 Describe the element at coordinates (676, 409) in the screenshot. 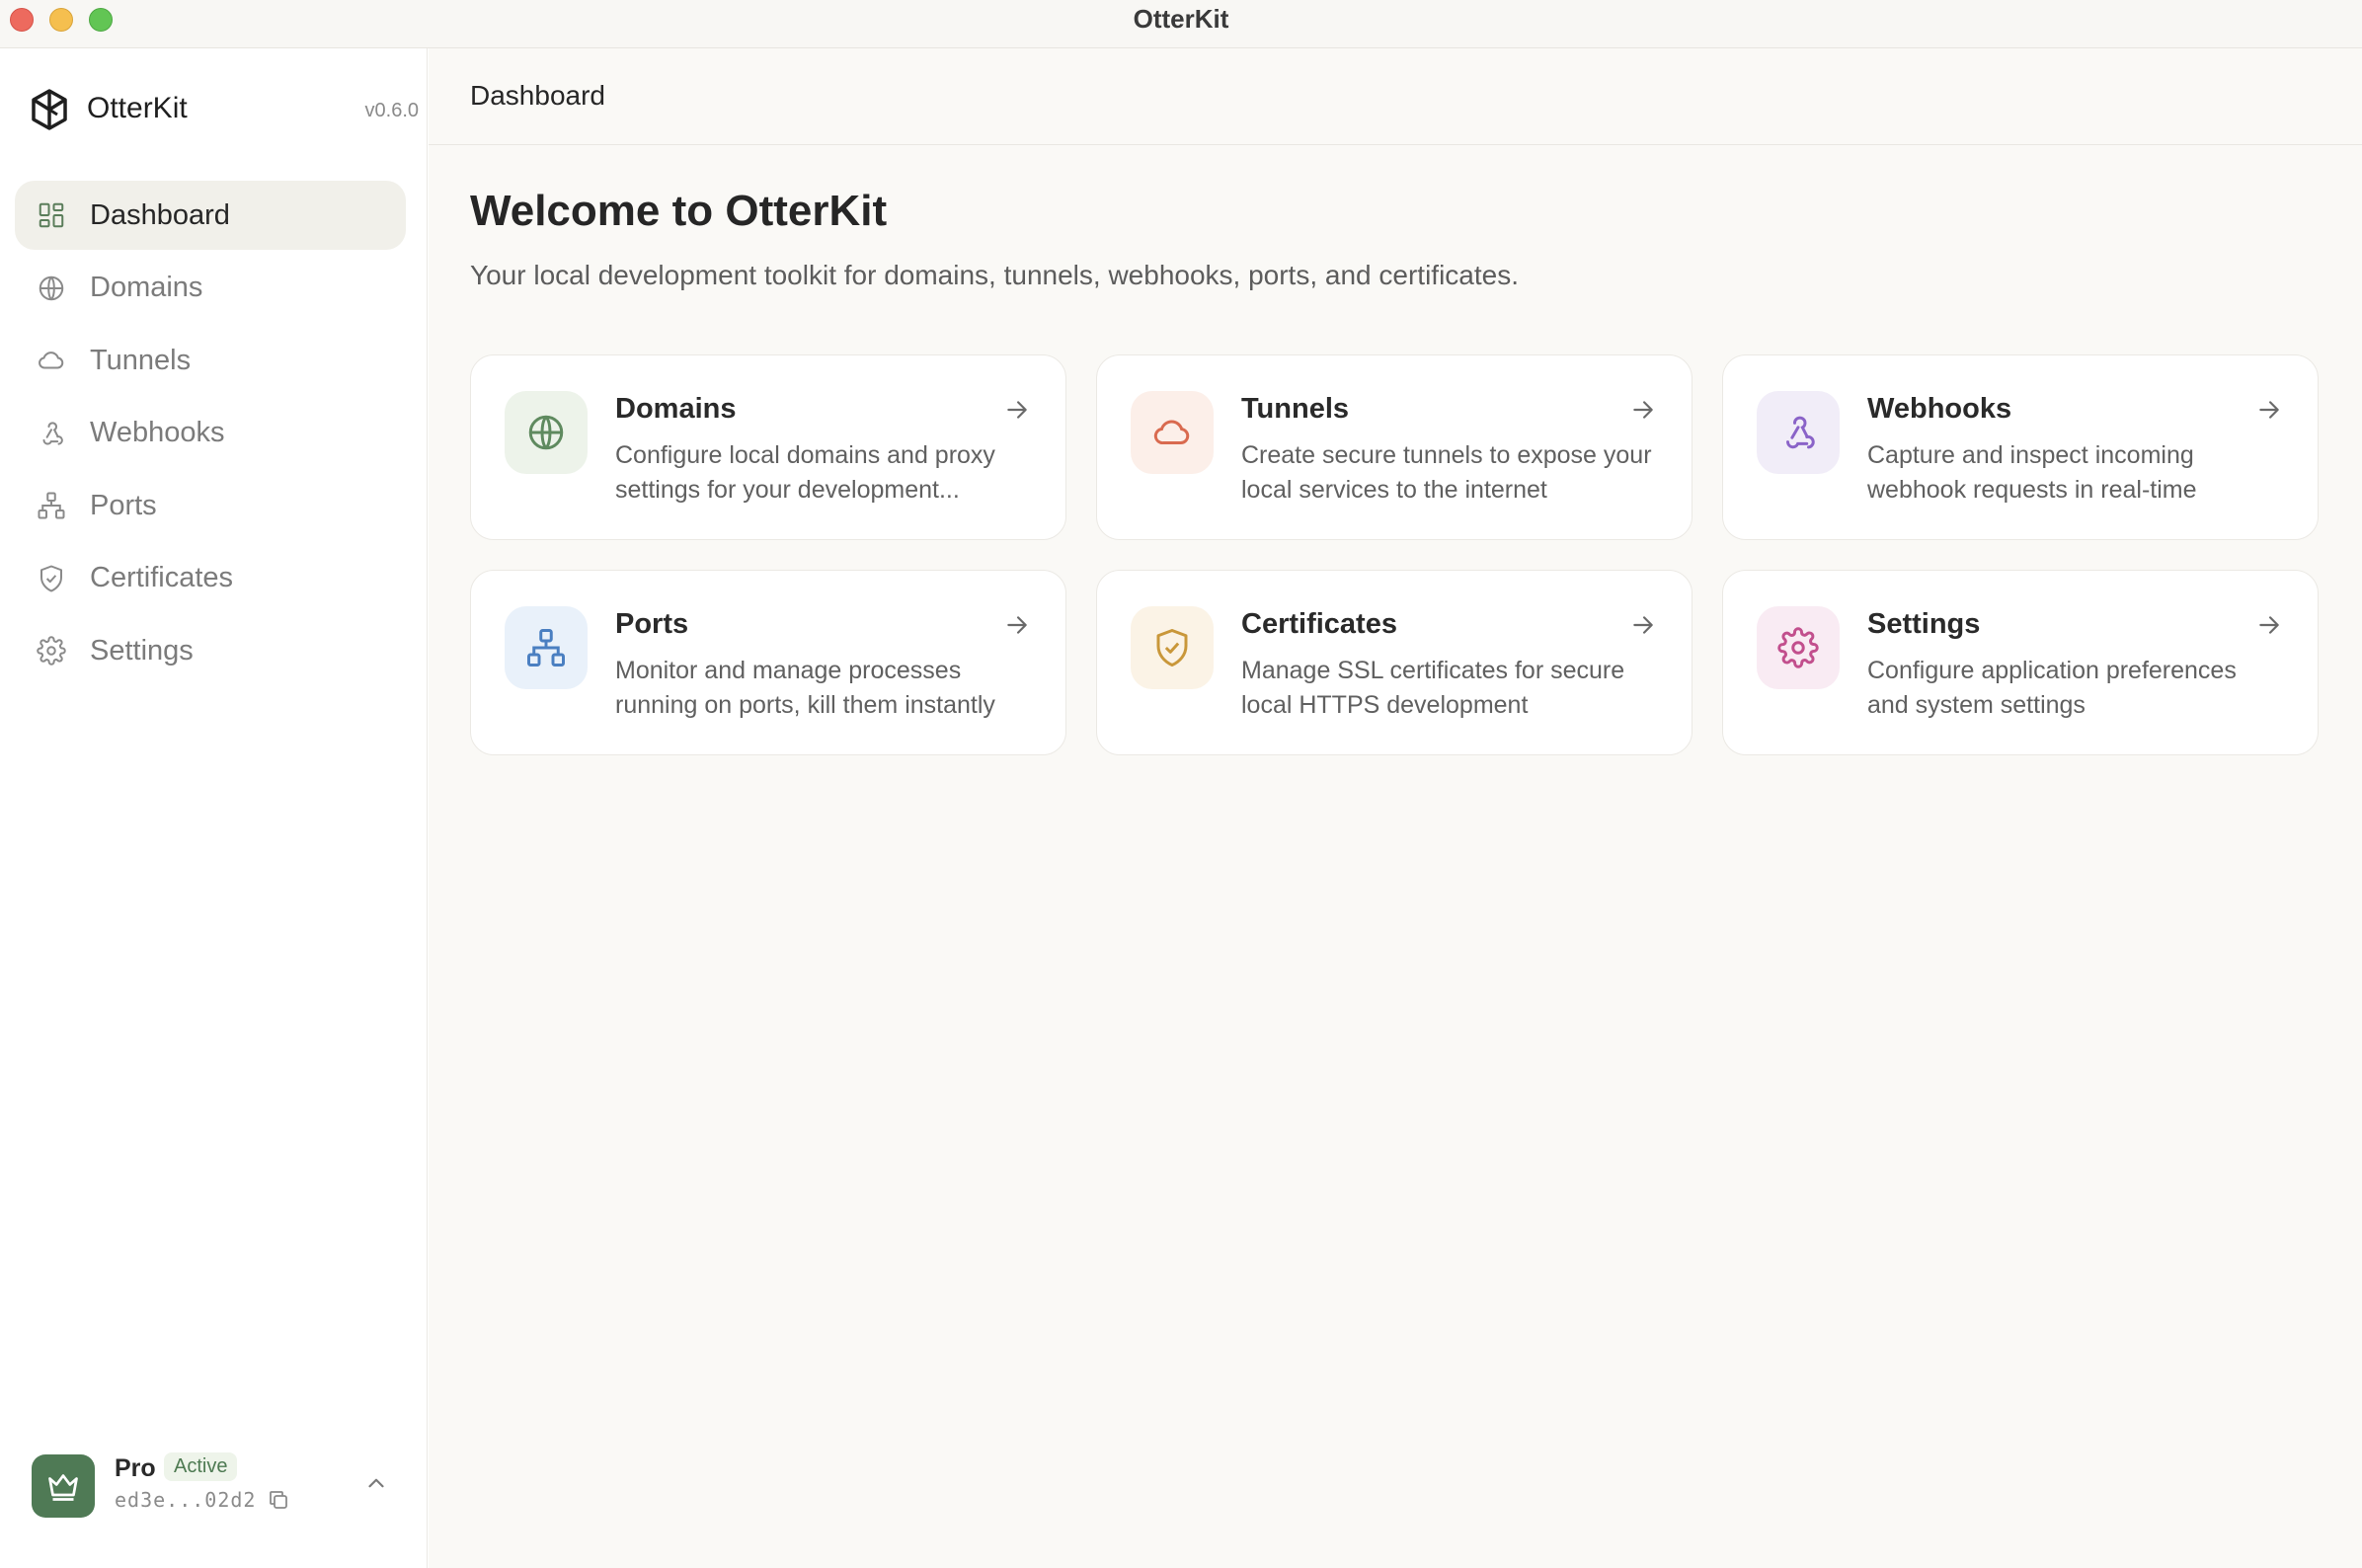

I see `card-title: Domains` at that location.